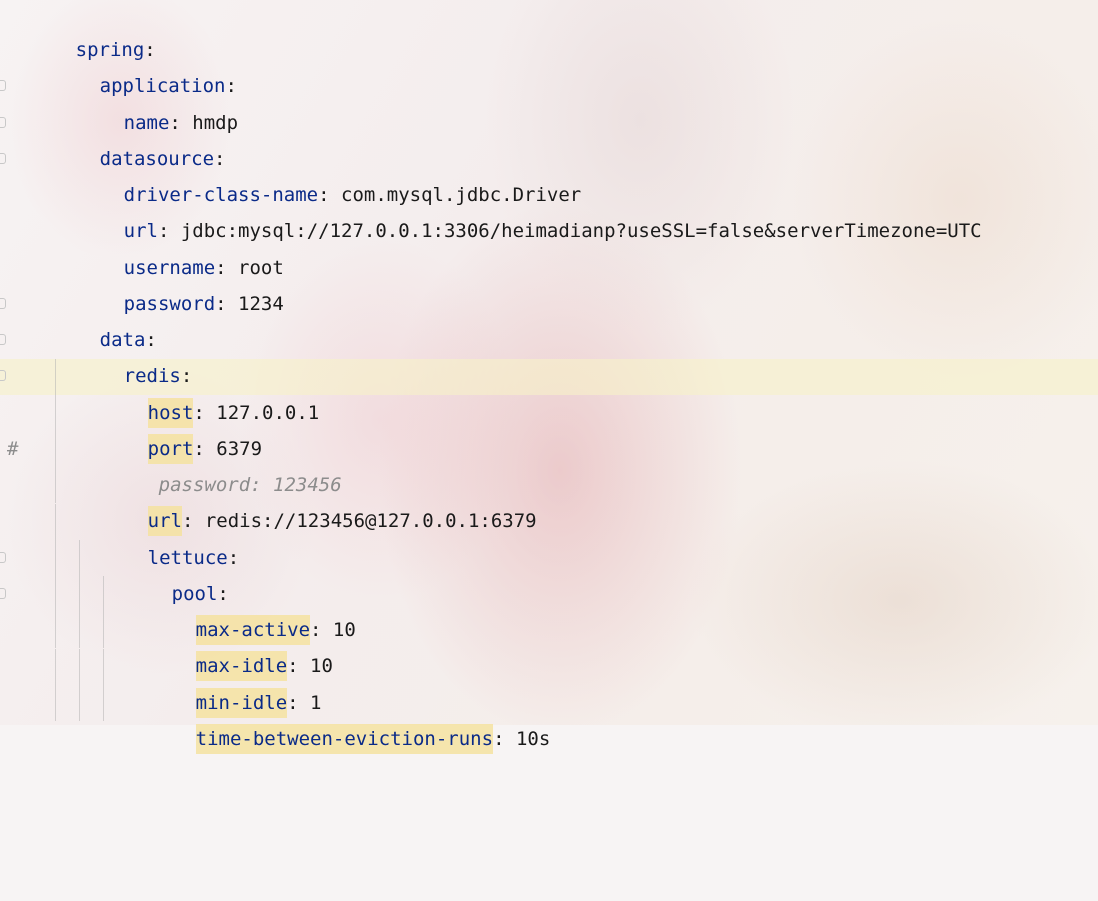  Describe the element at coordinates (549, 501) in the screenshot. I see `code-line: url: redis://123456@127.0.0.1:6379` at that location.